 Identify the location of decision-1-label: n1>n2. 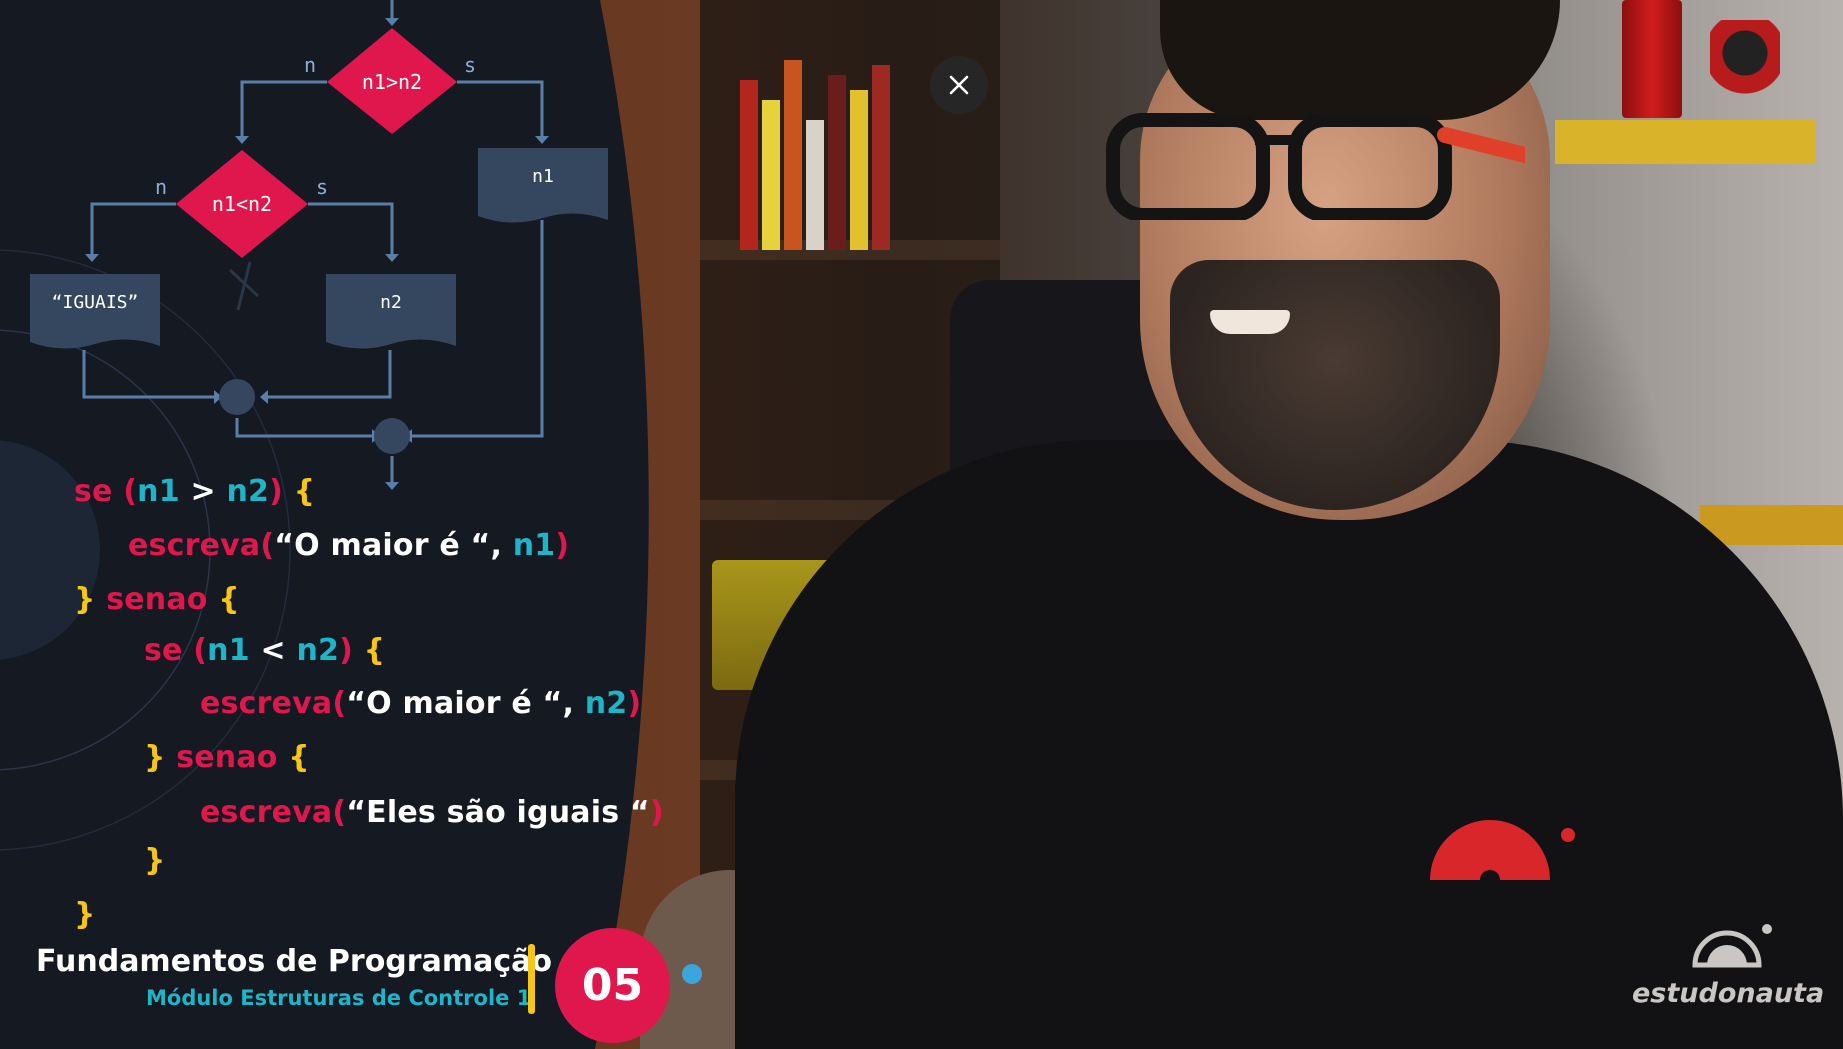
(392, 82).